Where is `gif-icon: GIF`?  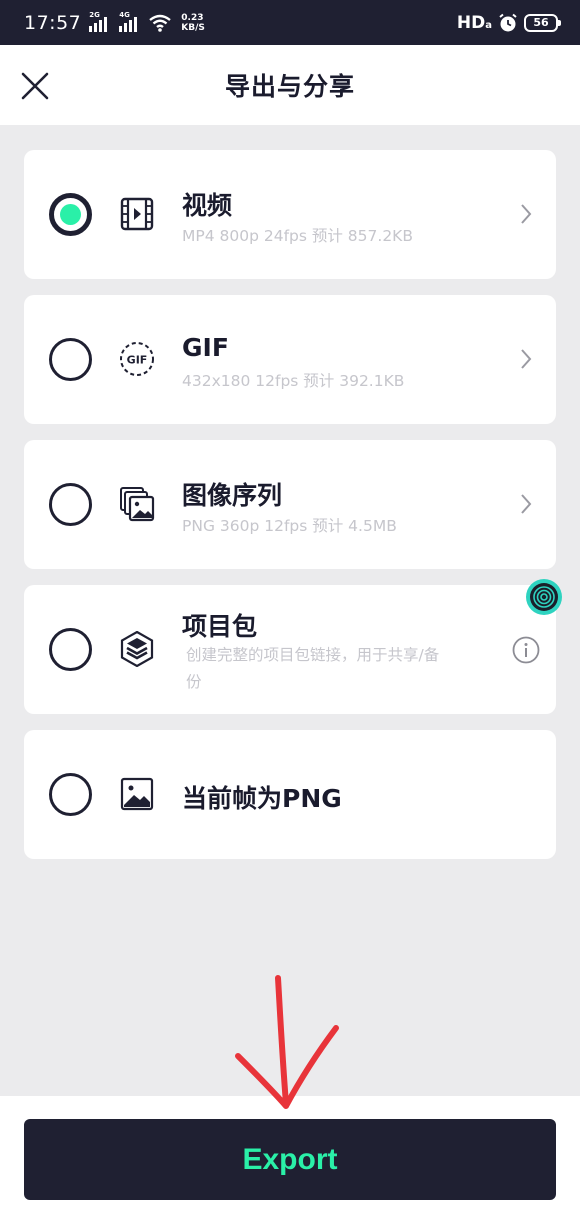 gif-icon: GIF is located at coordinates (137, 359).